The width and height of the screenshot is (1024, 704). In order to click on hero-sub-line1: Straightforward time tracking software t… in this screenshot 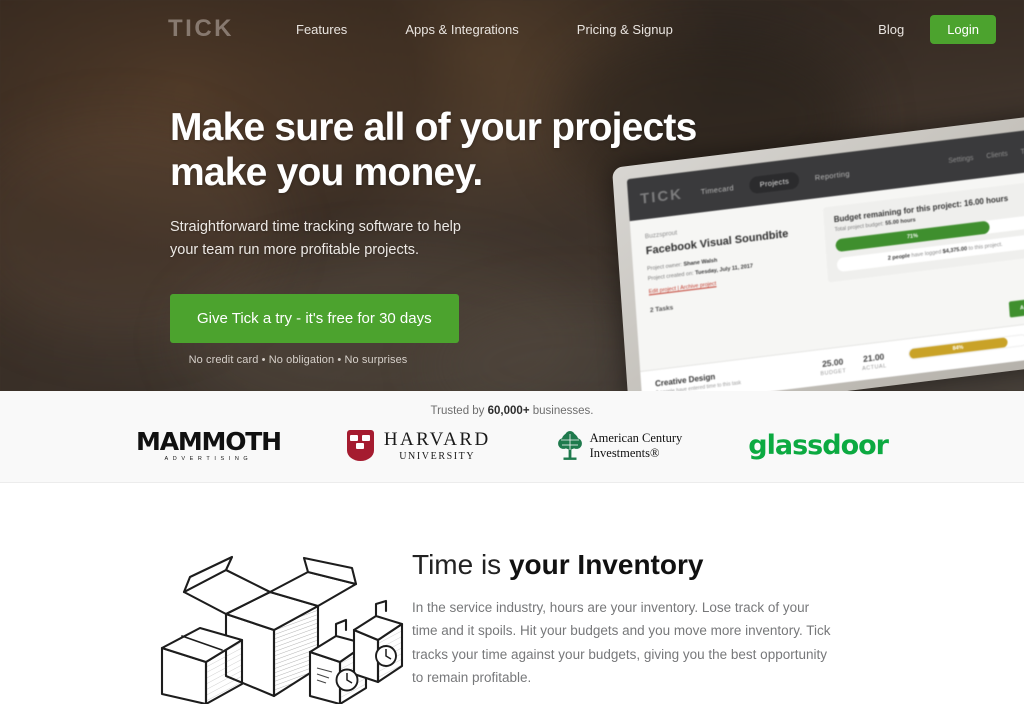, I will do `click(315, 227)`.